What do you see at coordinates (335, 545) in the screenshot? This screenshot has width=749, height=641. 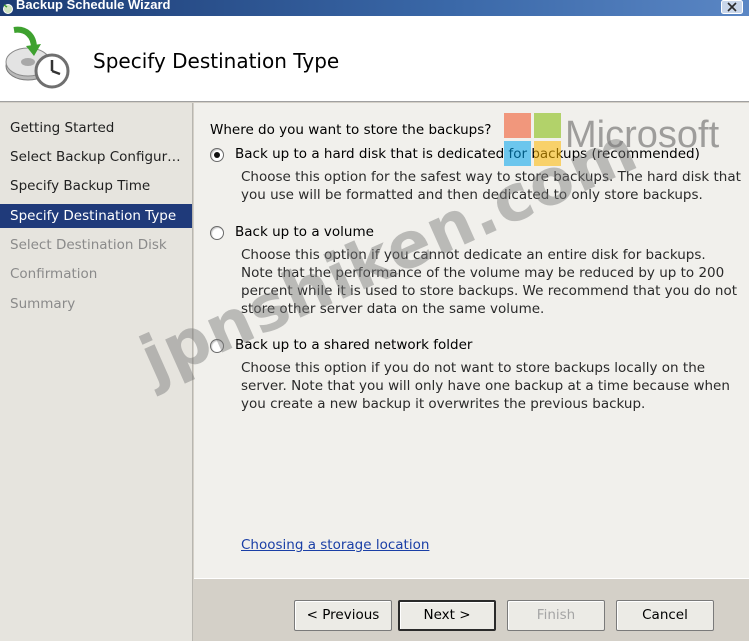 I see `storage-location-help-link: Choosing a storage location` at bounding box center [335, 545].